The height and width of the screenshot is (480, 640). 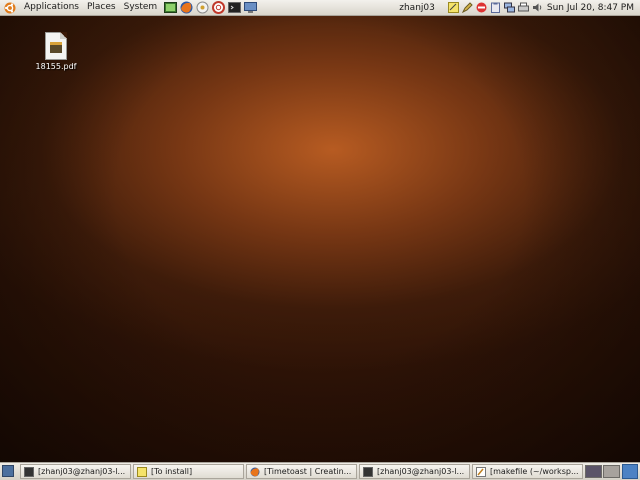 What do you see at coordinates (417, 8) in the screenshot?
I see `username-label: zhanj03` at bounding box center [417, 8].